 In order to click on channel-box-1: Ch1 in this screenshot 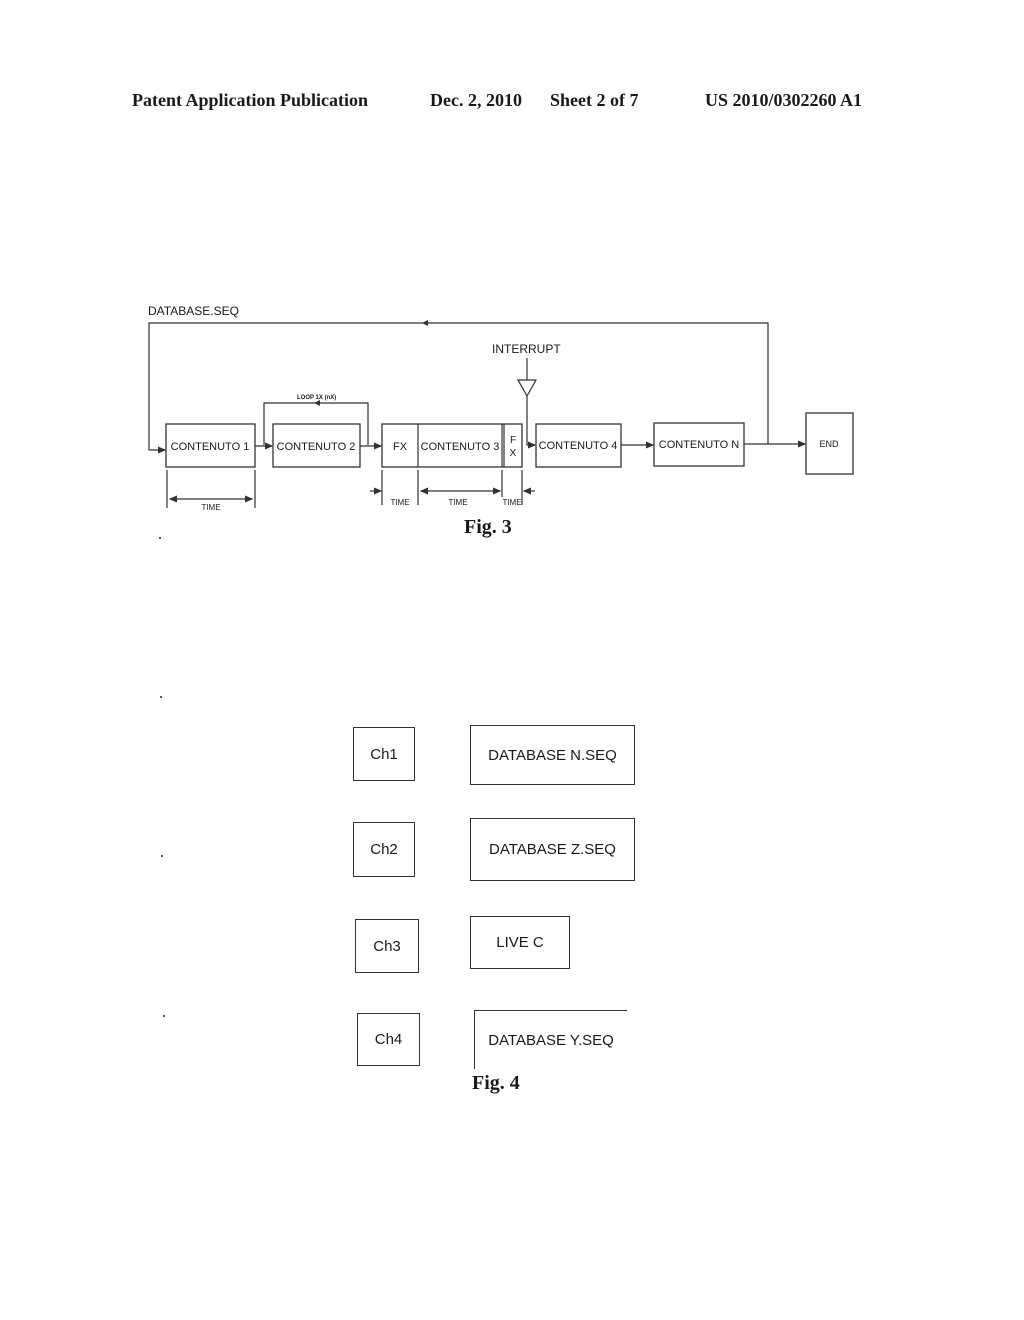, I will do `click(384, 754)`.